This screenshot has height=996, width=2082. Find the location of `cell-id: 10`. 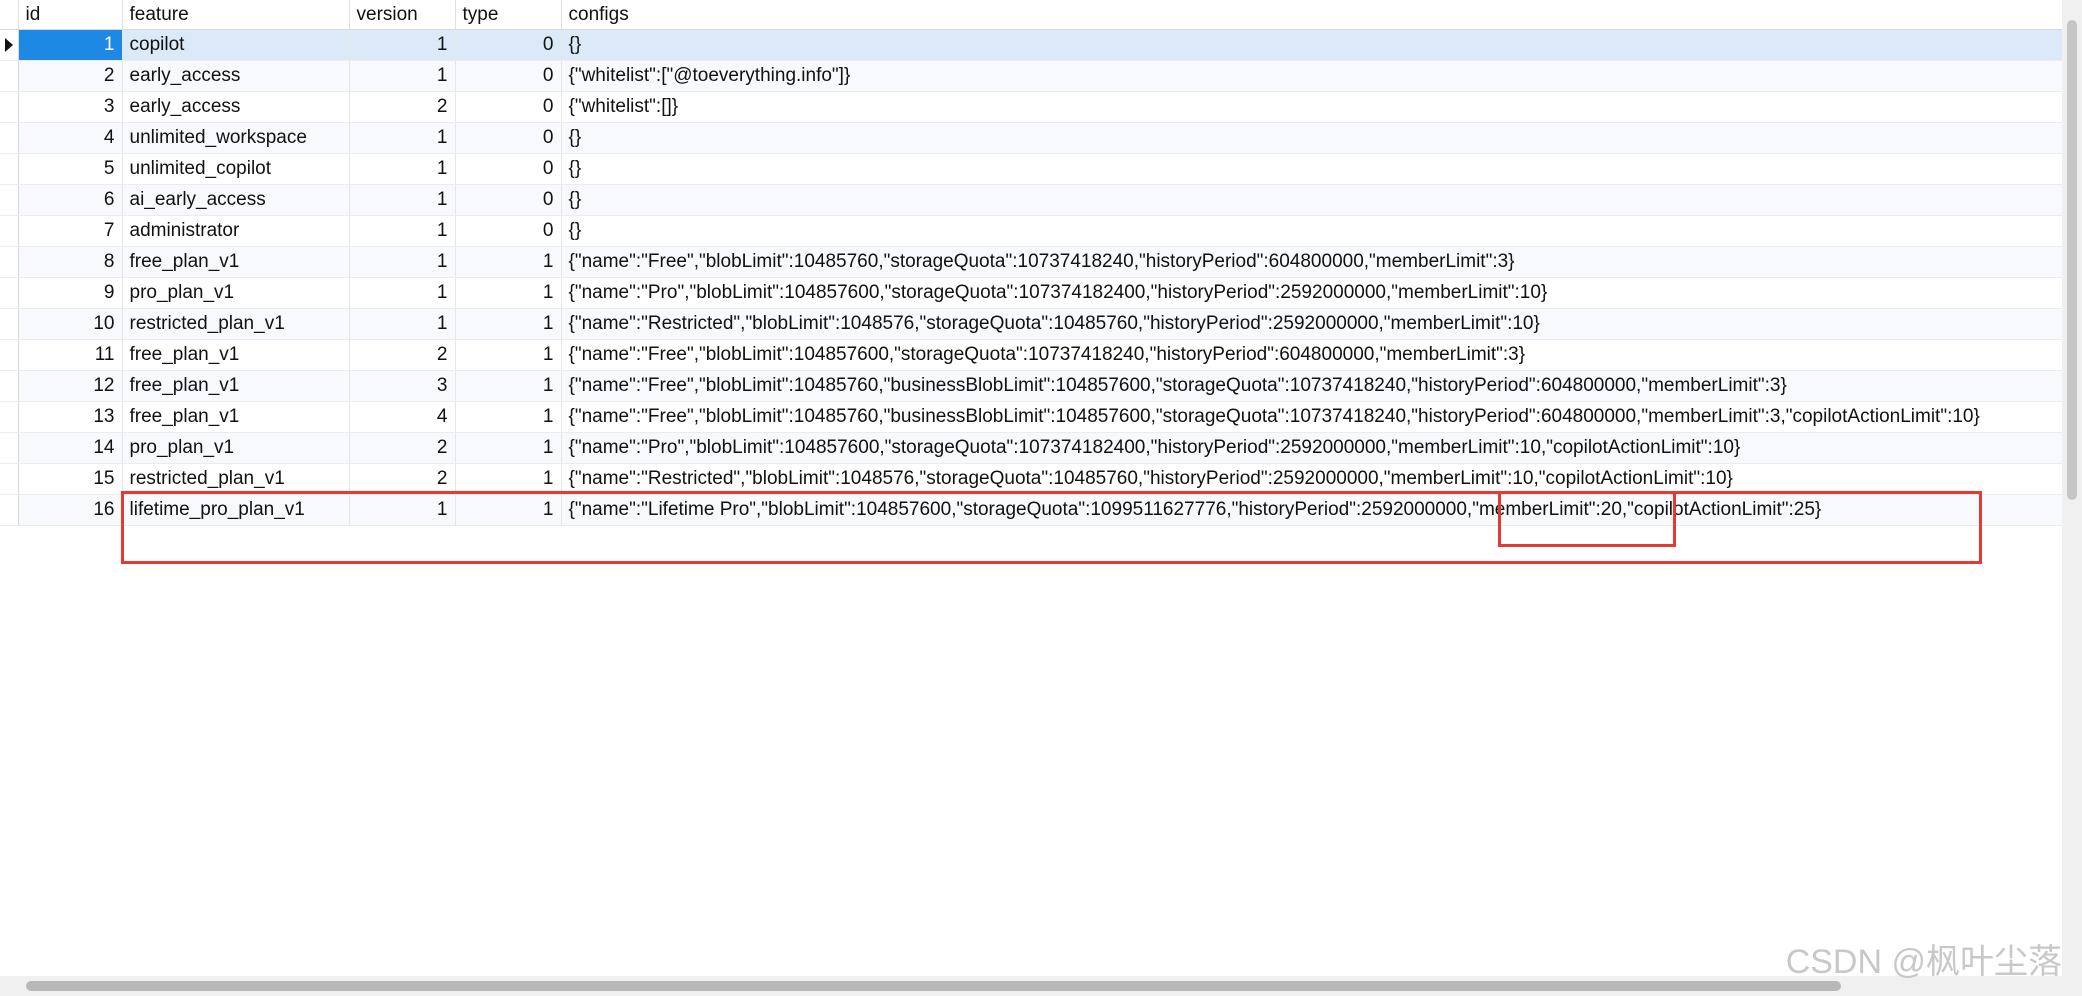

cell-id: 10 is located at coordinates (70, 324).